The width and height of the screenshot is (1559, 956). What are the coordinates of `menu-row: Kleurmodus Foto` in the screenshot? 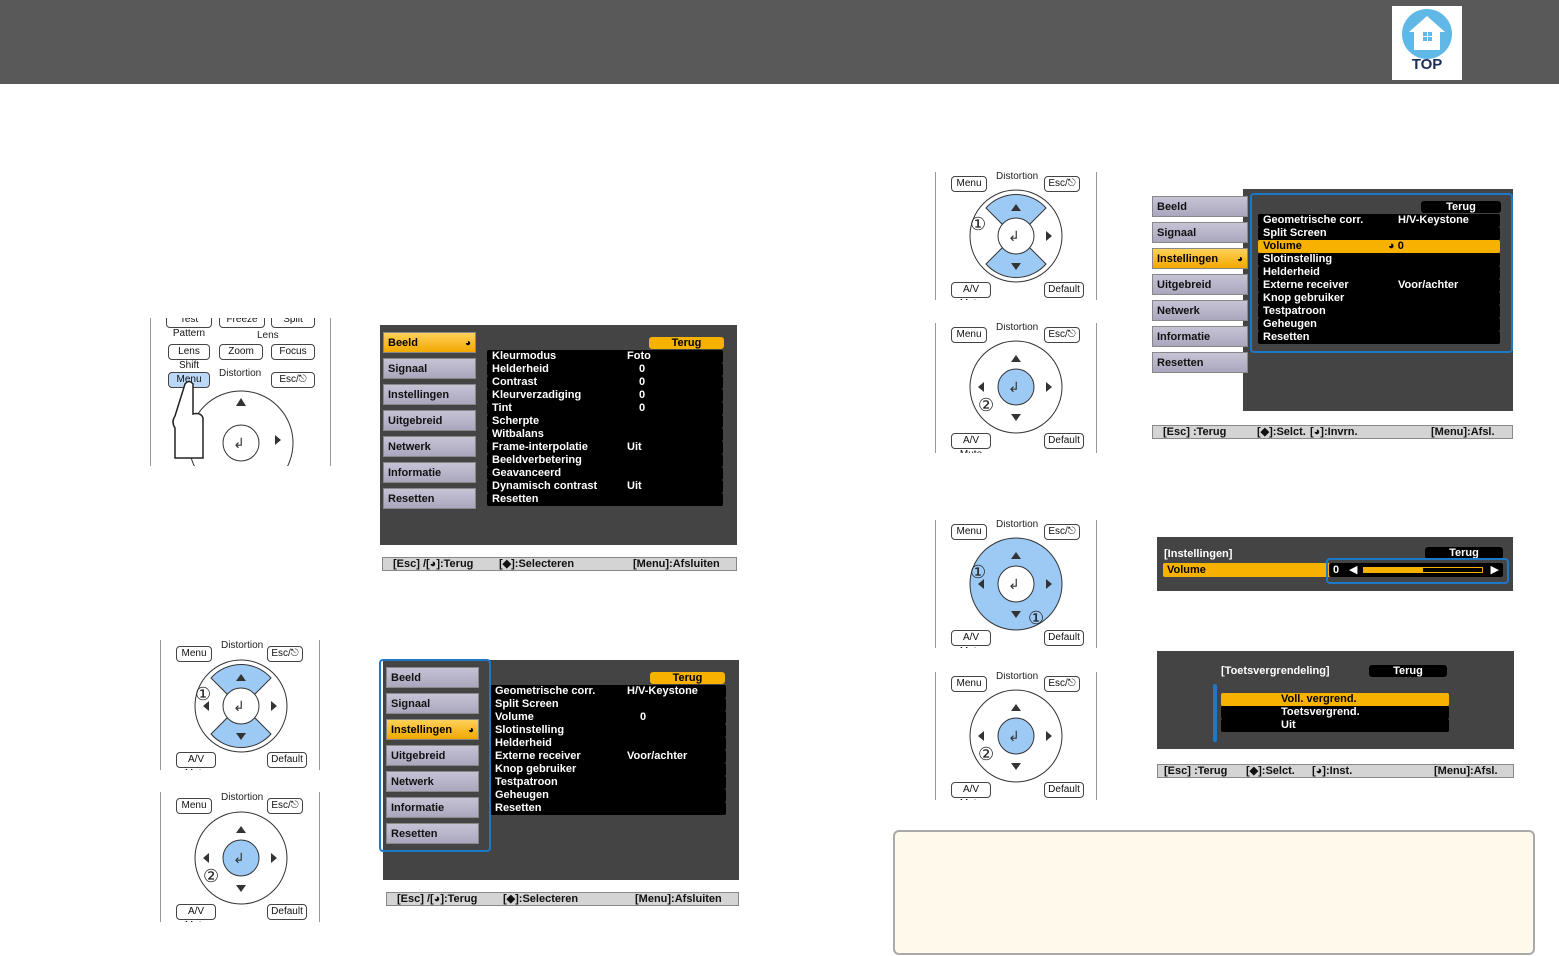 It's located at (605, 356).